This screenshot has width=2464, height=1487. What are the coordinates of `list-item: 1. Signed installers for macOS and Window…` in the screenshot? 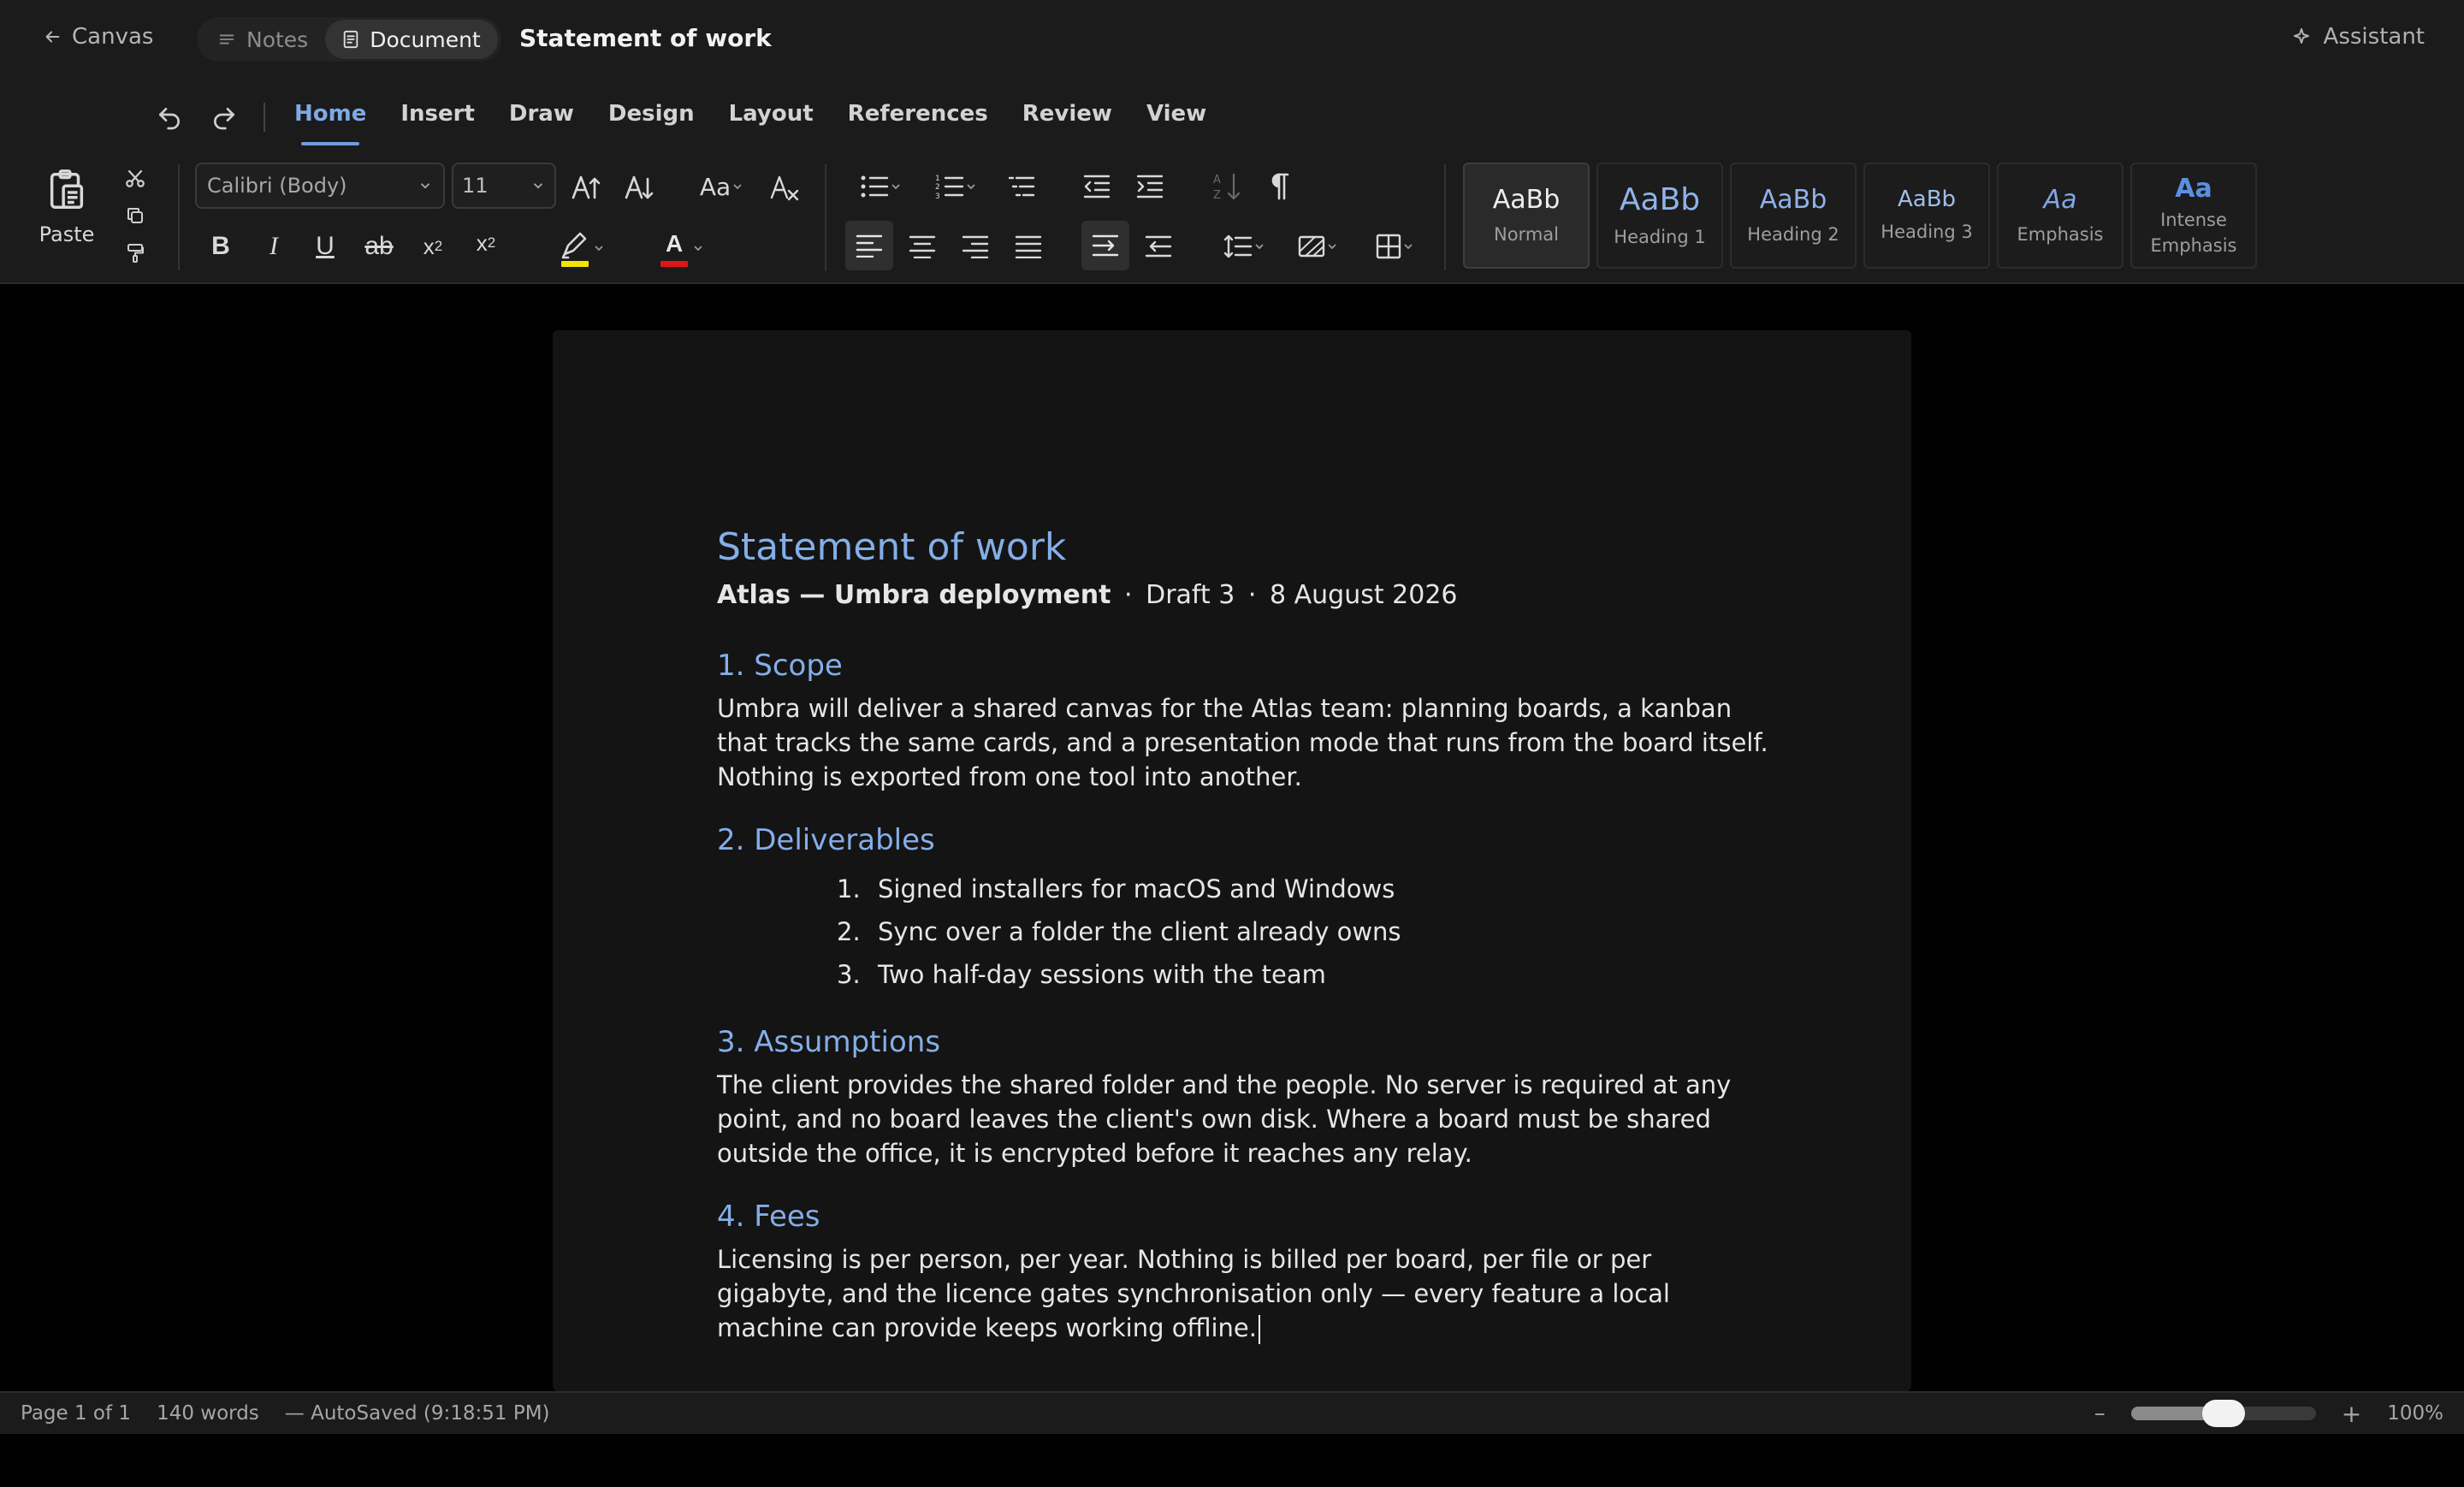 It's located at (1116, 888).